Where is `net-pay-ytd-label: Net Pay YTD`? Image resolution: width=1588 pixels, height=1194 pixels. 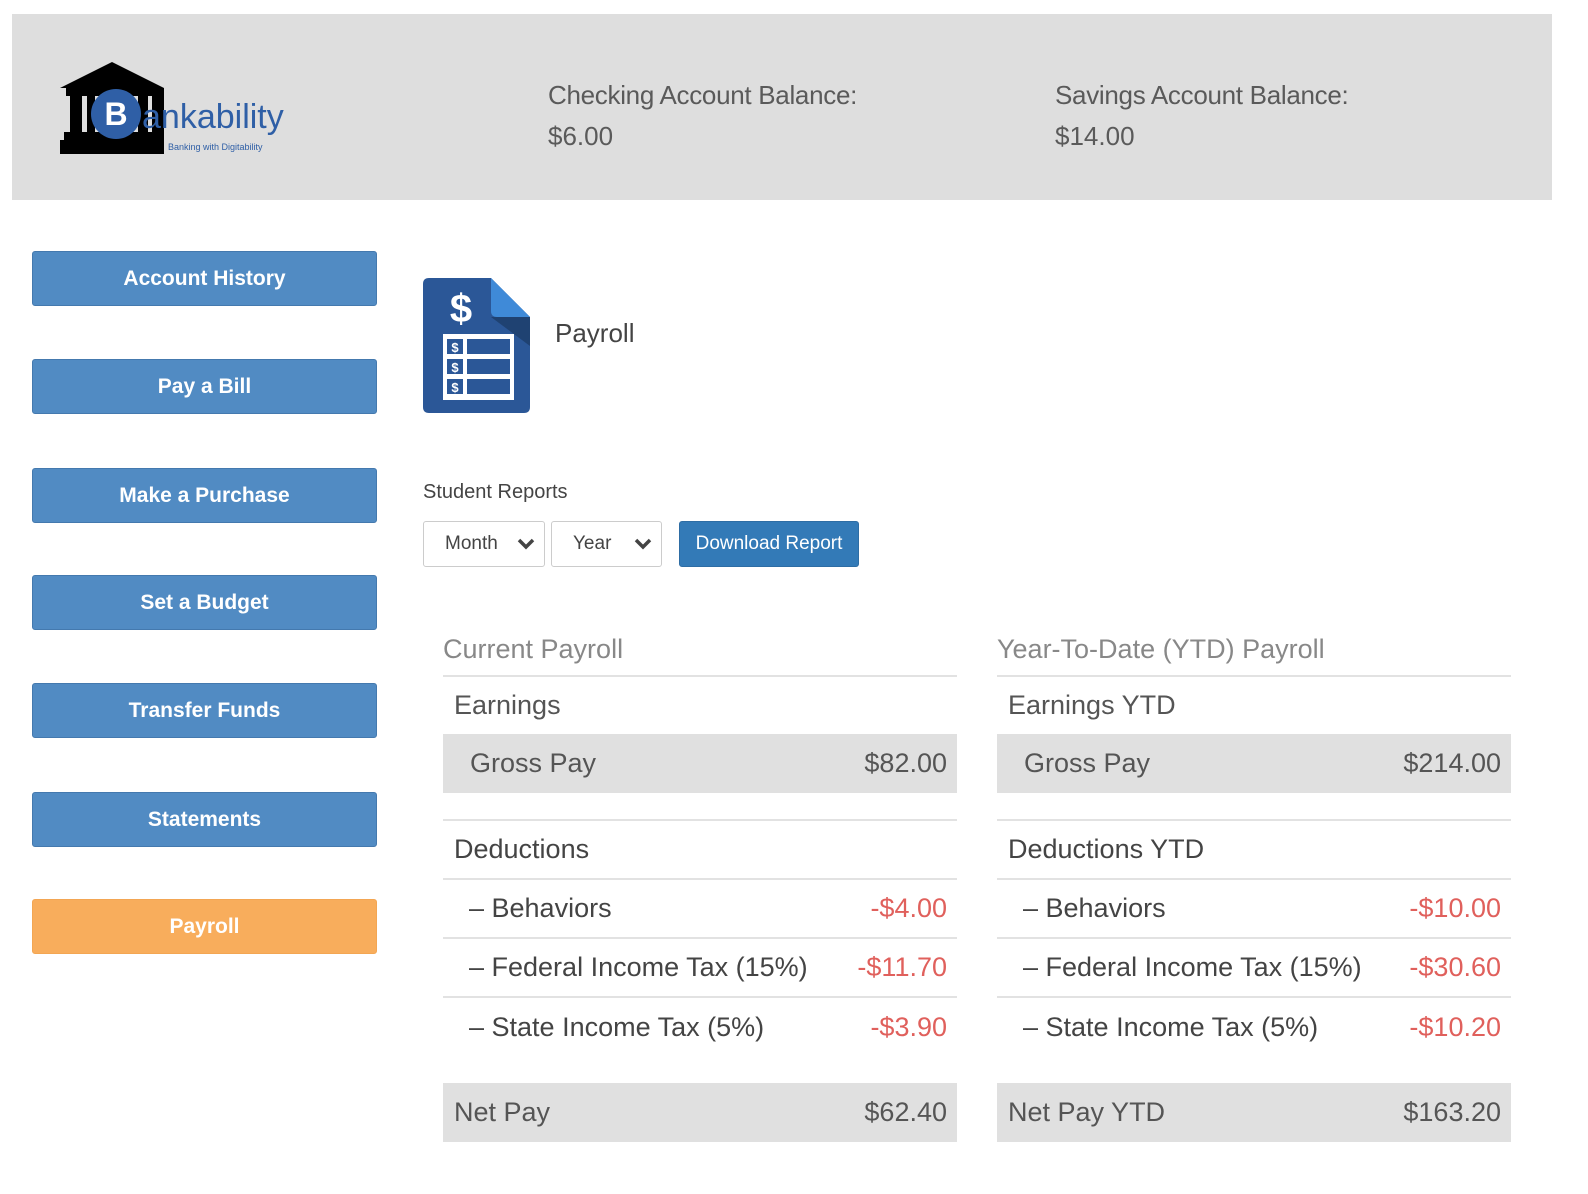 net-pay-ytd-label: Net Pay YTD is located at coordinates (1087, 1112).